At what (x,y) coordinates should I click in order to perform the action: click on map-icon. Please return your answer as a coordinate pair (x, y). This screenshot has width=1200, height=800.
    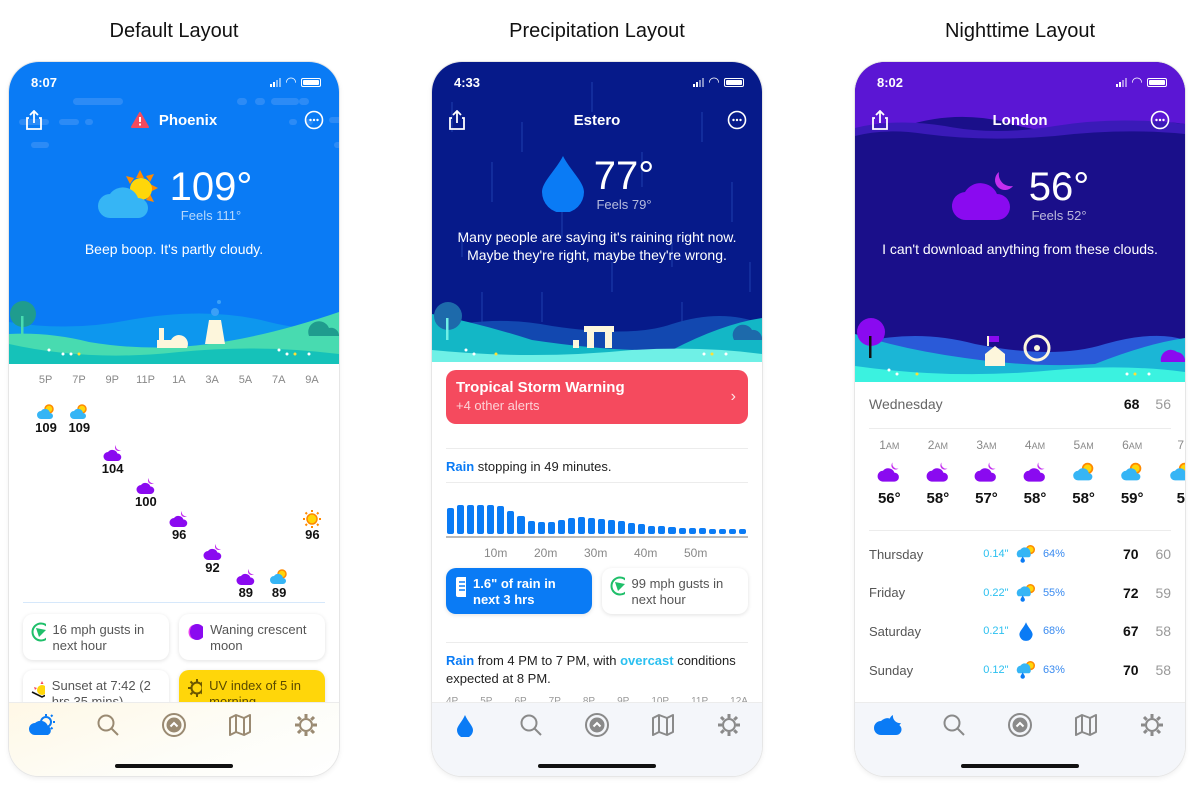
    Looking at the image, I should click on (1086, 725).